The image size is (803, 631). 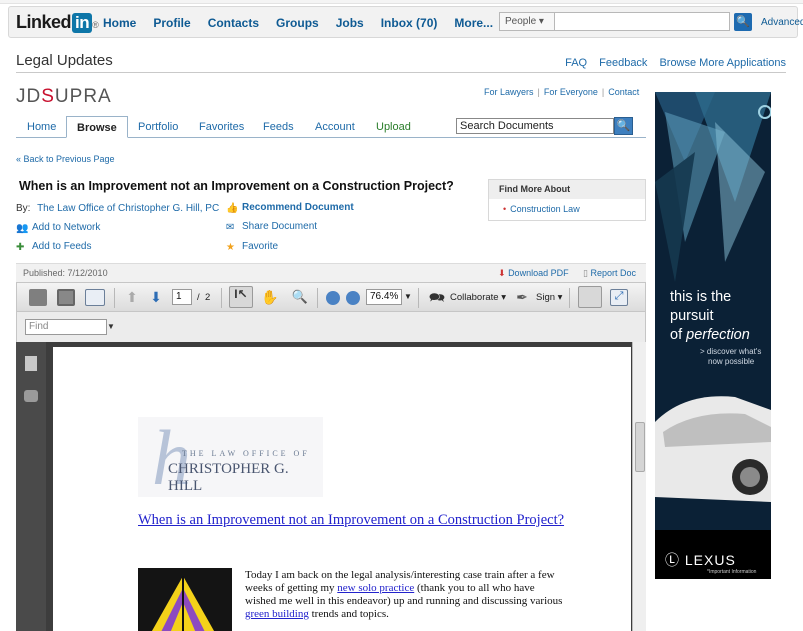 What do you see at coordinates (384, 297) in the screenshot?
I see `zoom-level-field: 76.4%` at bounding box center [384, 297].